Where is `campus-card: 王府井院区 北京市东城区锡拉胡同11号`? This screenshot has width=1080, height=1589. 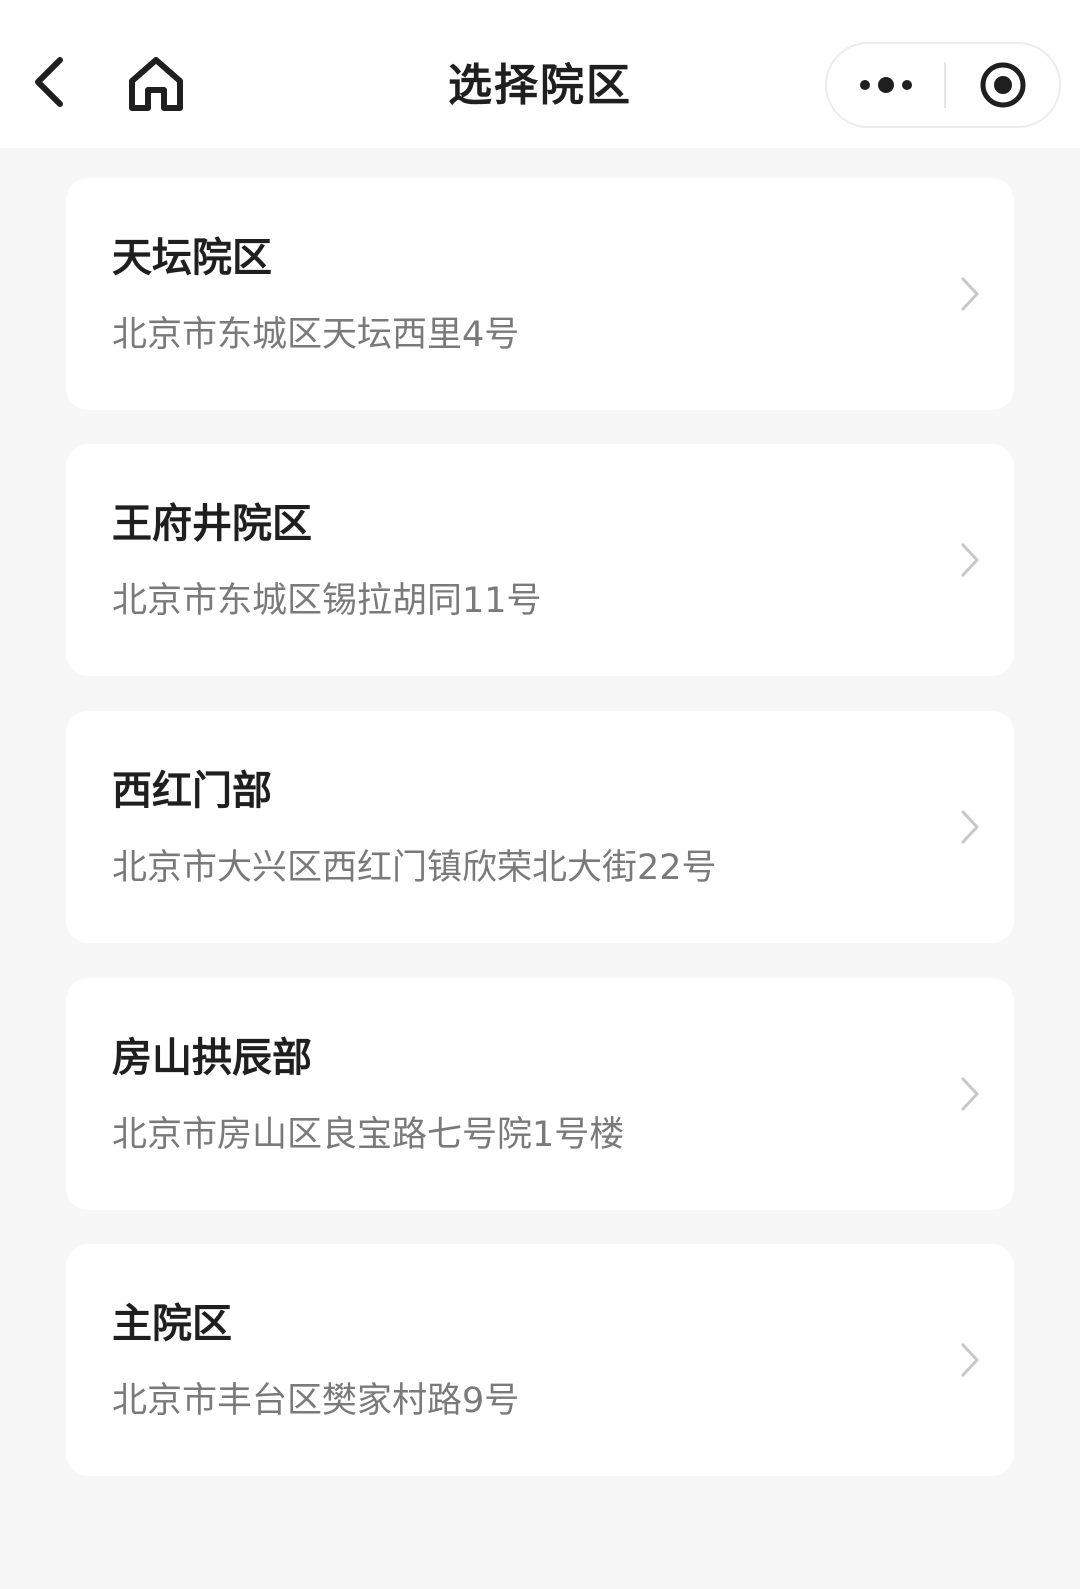 campus-card: 王府井院区 北京市东城区锡拉胡同11号 is located at coordinates (540, 560).